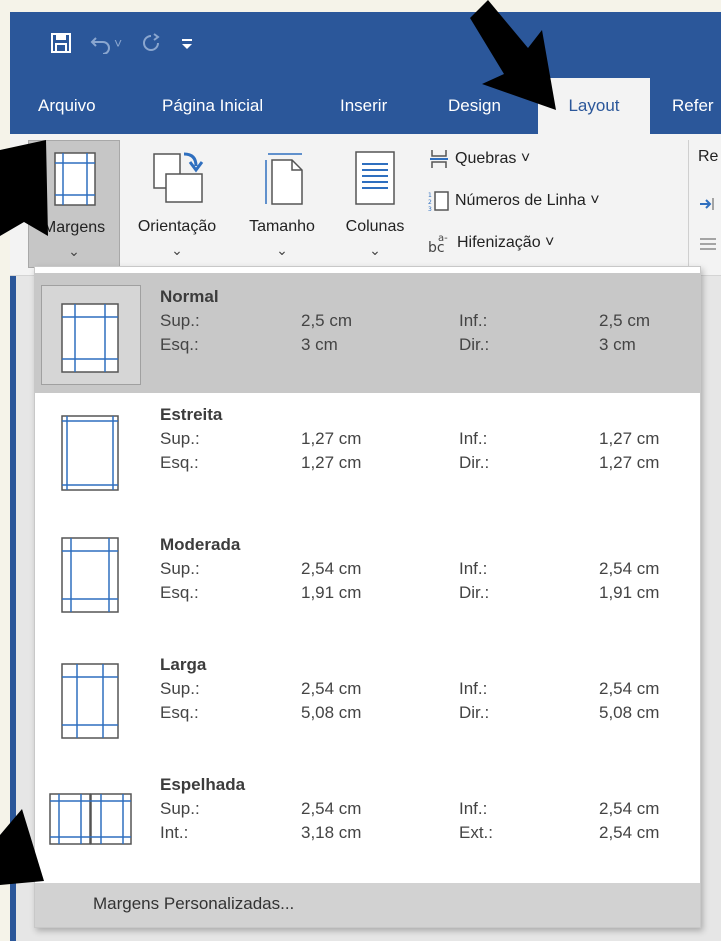 This screenshot has height=941, width=721. What do you see at coordinates (430, 209) in the screenshot?
I see `svg-text: 3` at bounding box center [430, 209].